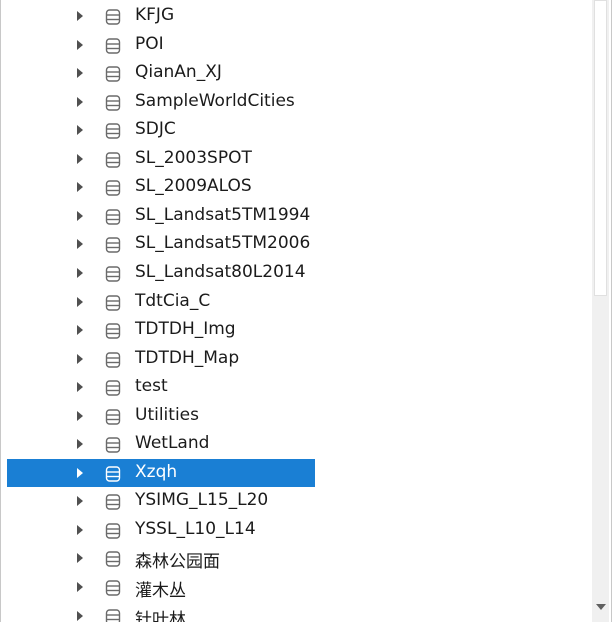  I want to click on tree-item-label: SL_2003SPOT, so click(193, 158).